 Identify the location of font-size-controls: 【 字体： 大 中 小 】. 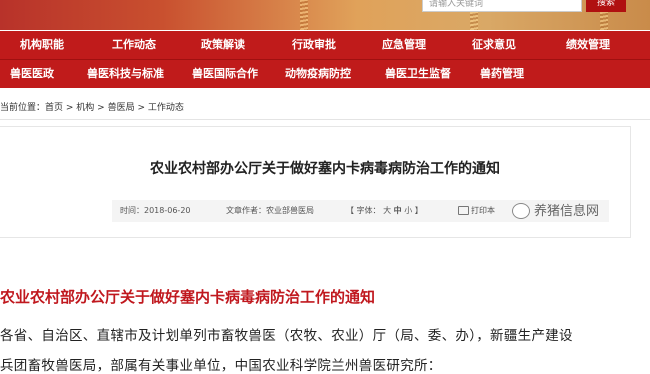
(384, 210).